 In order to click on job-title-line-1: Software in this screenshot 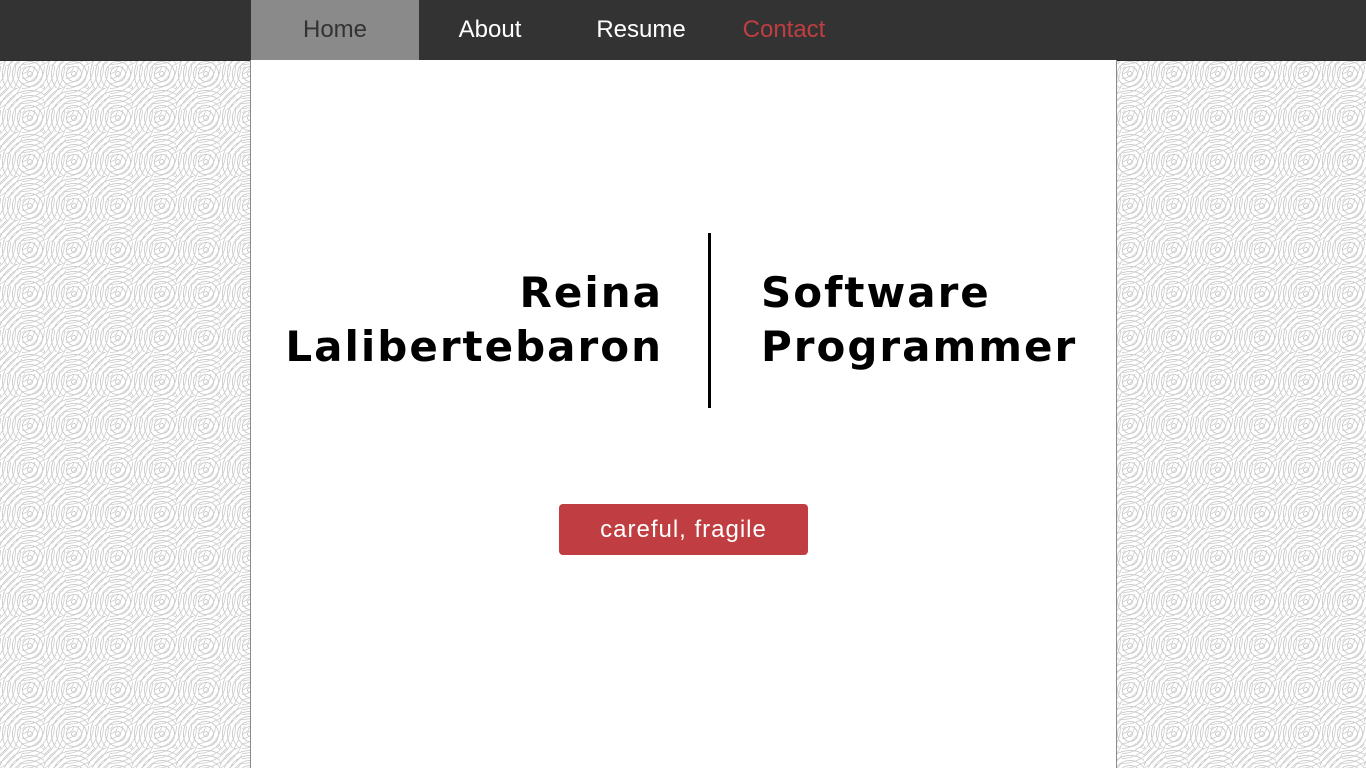, I will do `click(876, 292)`.